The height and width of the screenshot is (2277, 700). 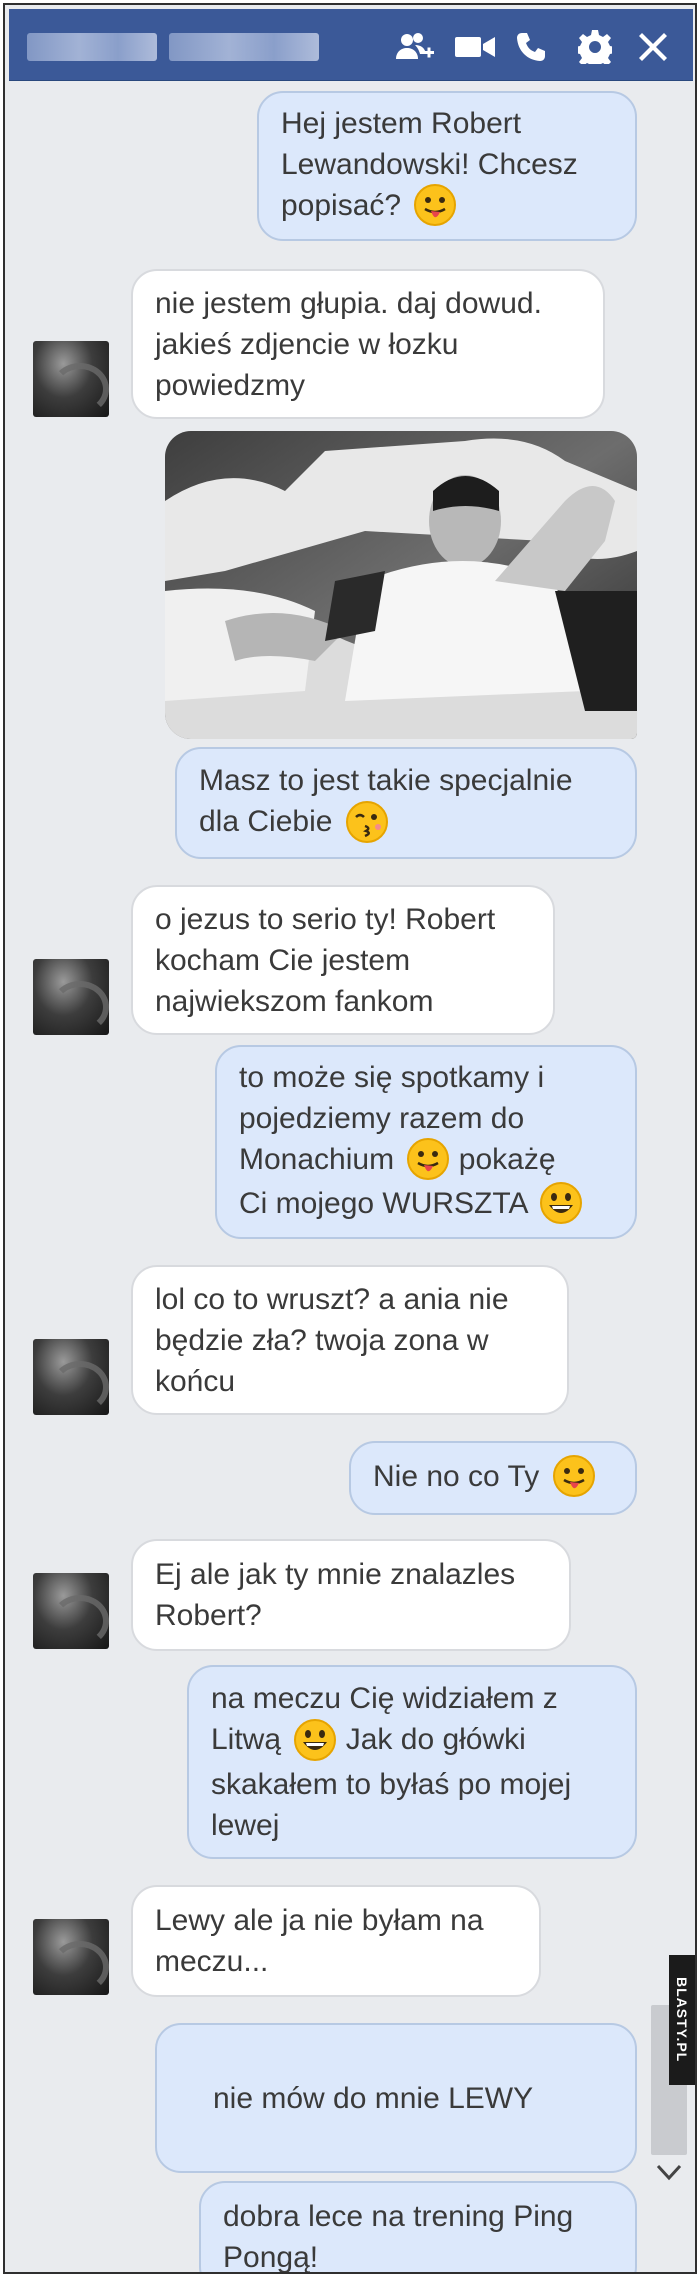 What do you see at coordinates (435, 1740) in the screenshot?
I see `message-text: Jak do główki` at bounding box center [435, 1740].